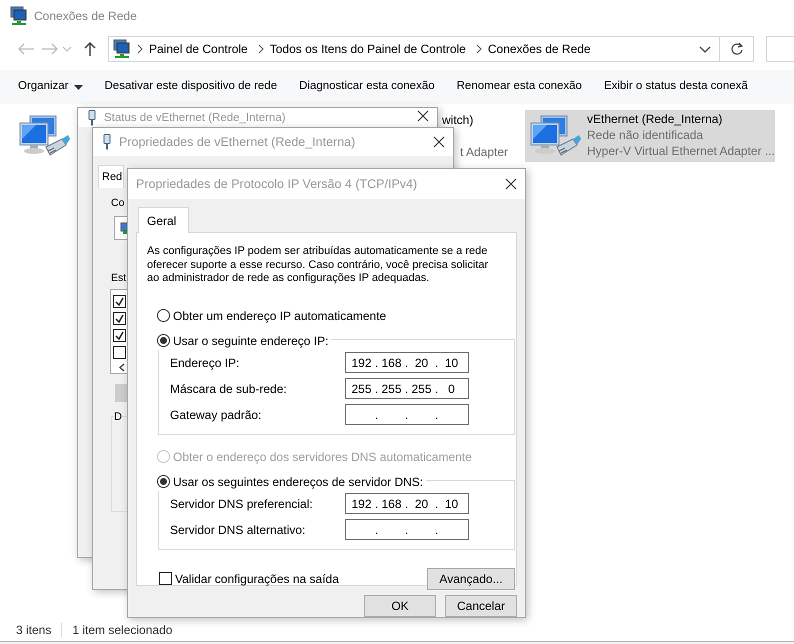 The height and width of the screenshot is (644, 794). I want to click on command-button: Exibir o status desta conexã, so click(675, 87).